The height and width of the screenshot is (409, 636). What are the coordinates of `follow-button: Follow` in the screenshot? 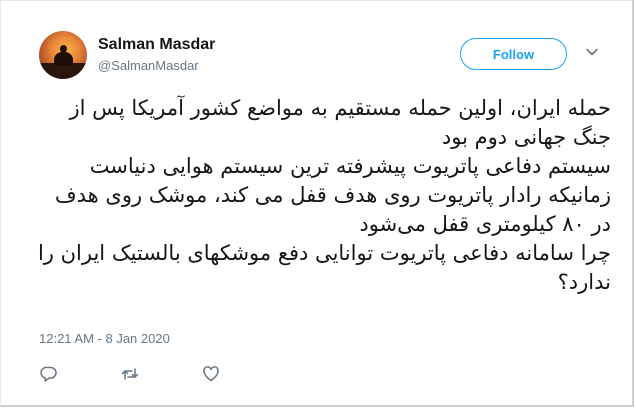 It's located at (513, 54).